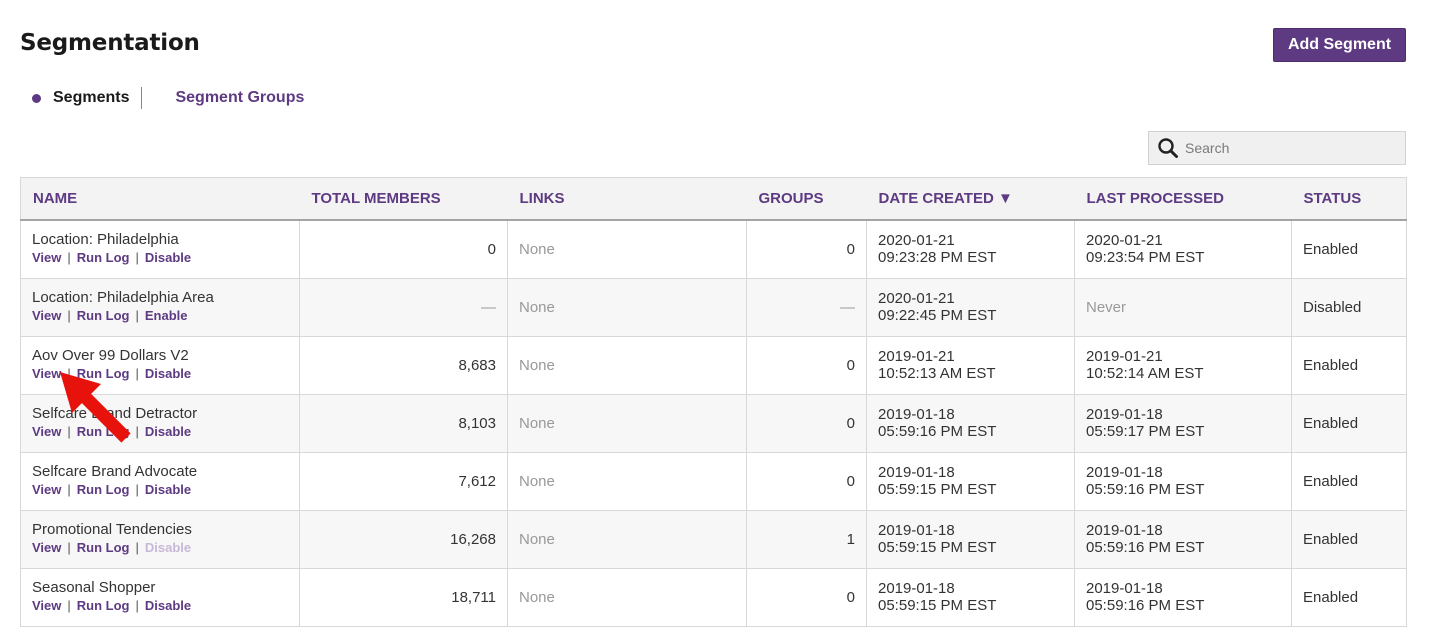  What do you see at coordinates (403, 307) in the screenshot?
I see `total-members-cell: —` at bounding box center [403, 307].